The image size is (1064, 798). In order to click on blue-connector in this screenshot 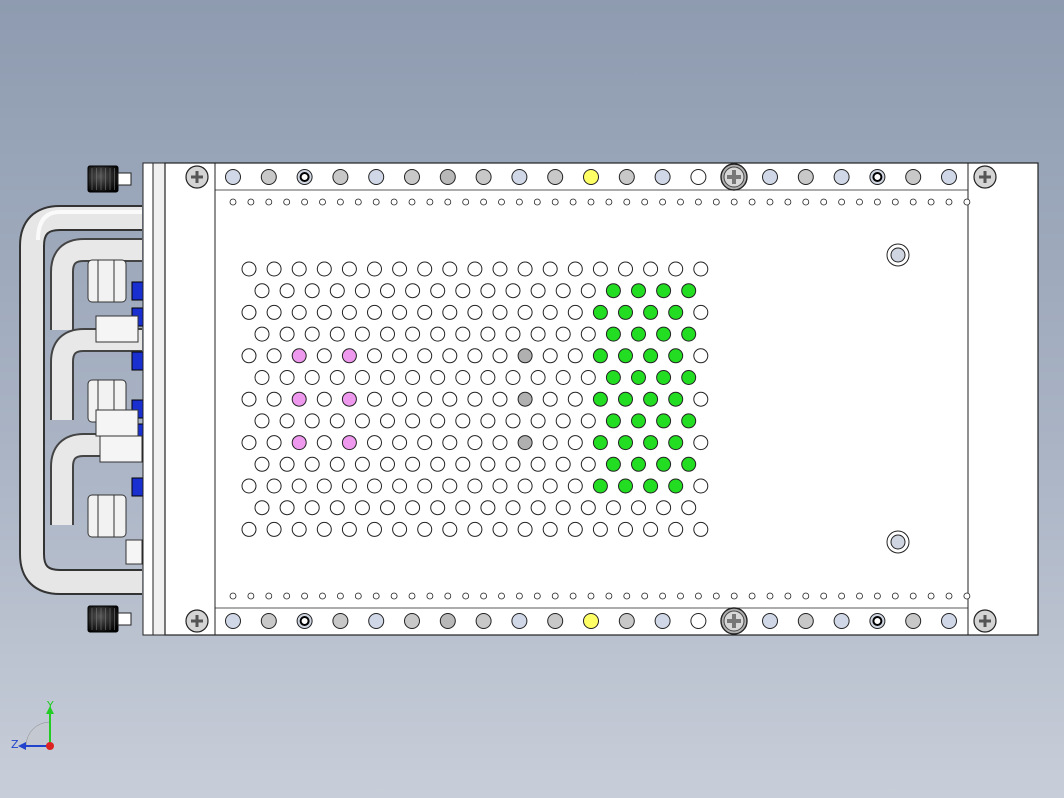, I will do `click(138, 361)`.